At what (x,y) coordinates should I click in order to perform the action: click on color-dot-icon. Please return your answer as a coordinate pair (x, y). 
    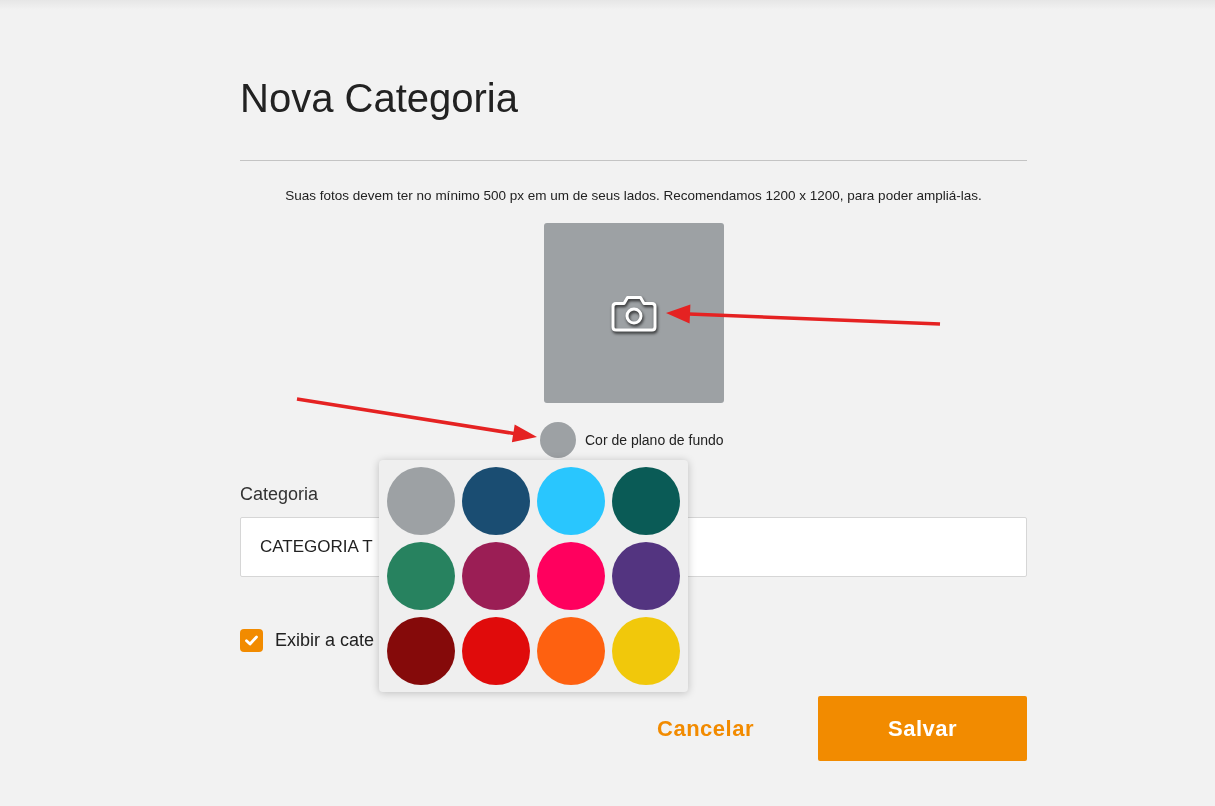
    Looking at the image, I should click on (558, 440).